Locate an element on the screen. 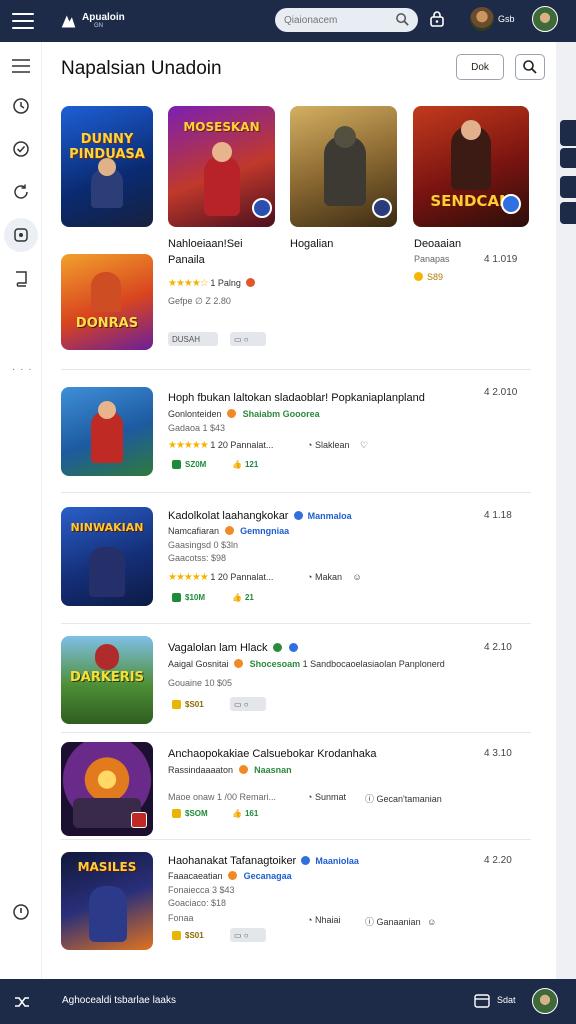 The width and height of the screenshot is (576, 1024). action-link: ⓘ Gecan'tamanian is located at coordinates (403, 798).